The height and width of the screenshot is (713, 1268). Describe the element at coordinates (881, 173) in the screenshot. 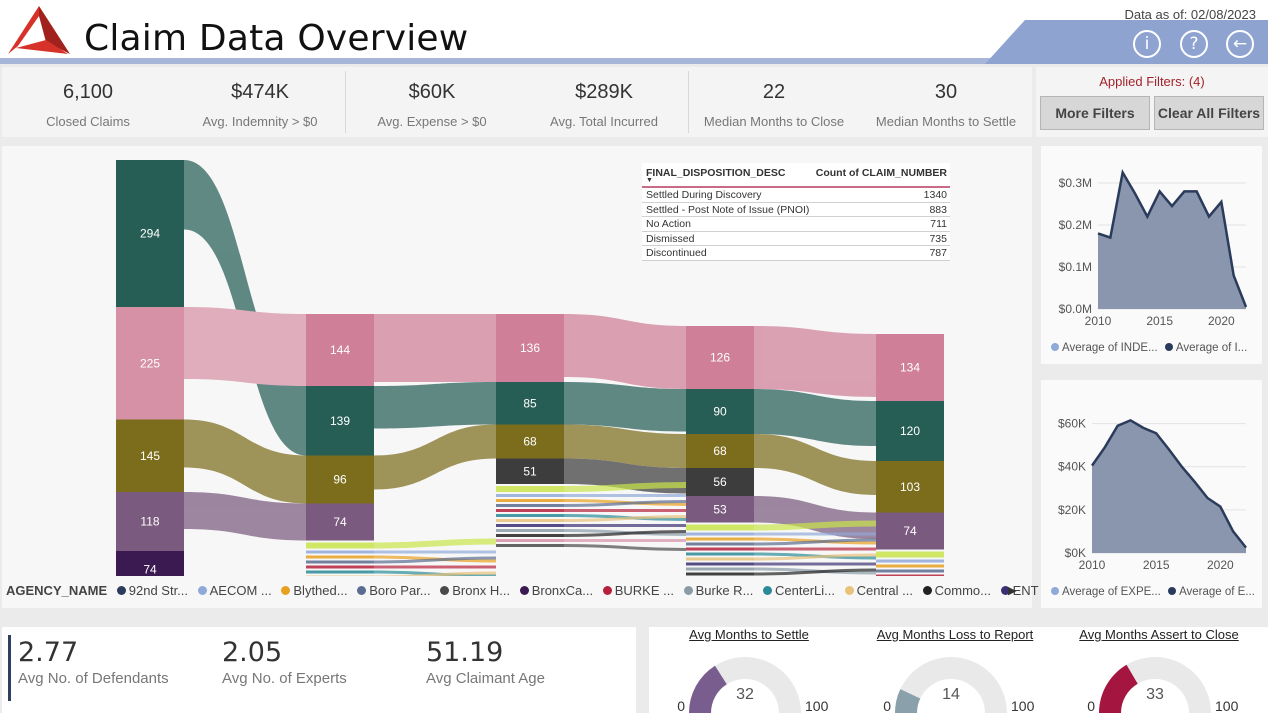

I see `column-header-count: Count of CLAIM_NUMBER` at that location.